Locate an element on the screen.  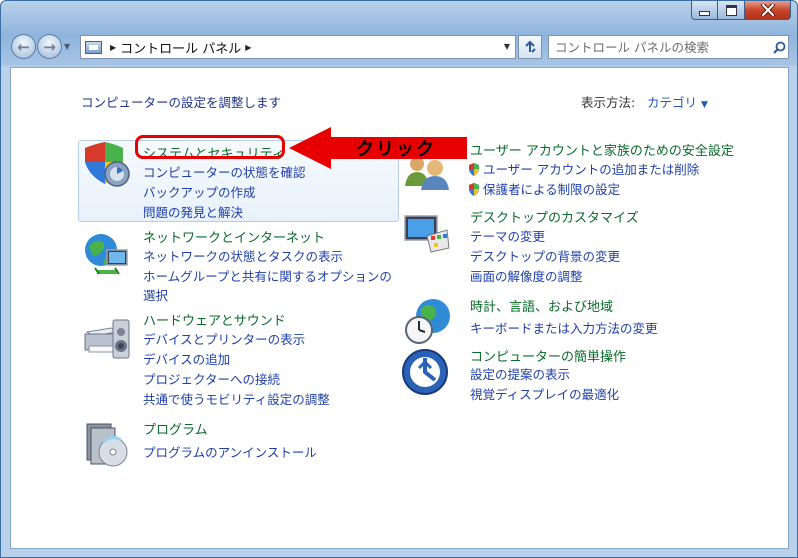
caption-buttons is located at coordinates (741, 11).